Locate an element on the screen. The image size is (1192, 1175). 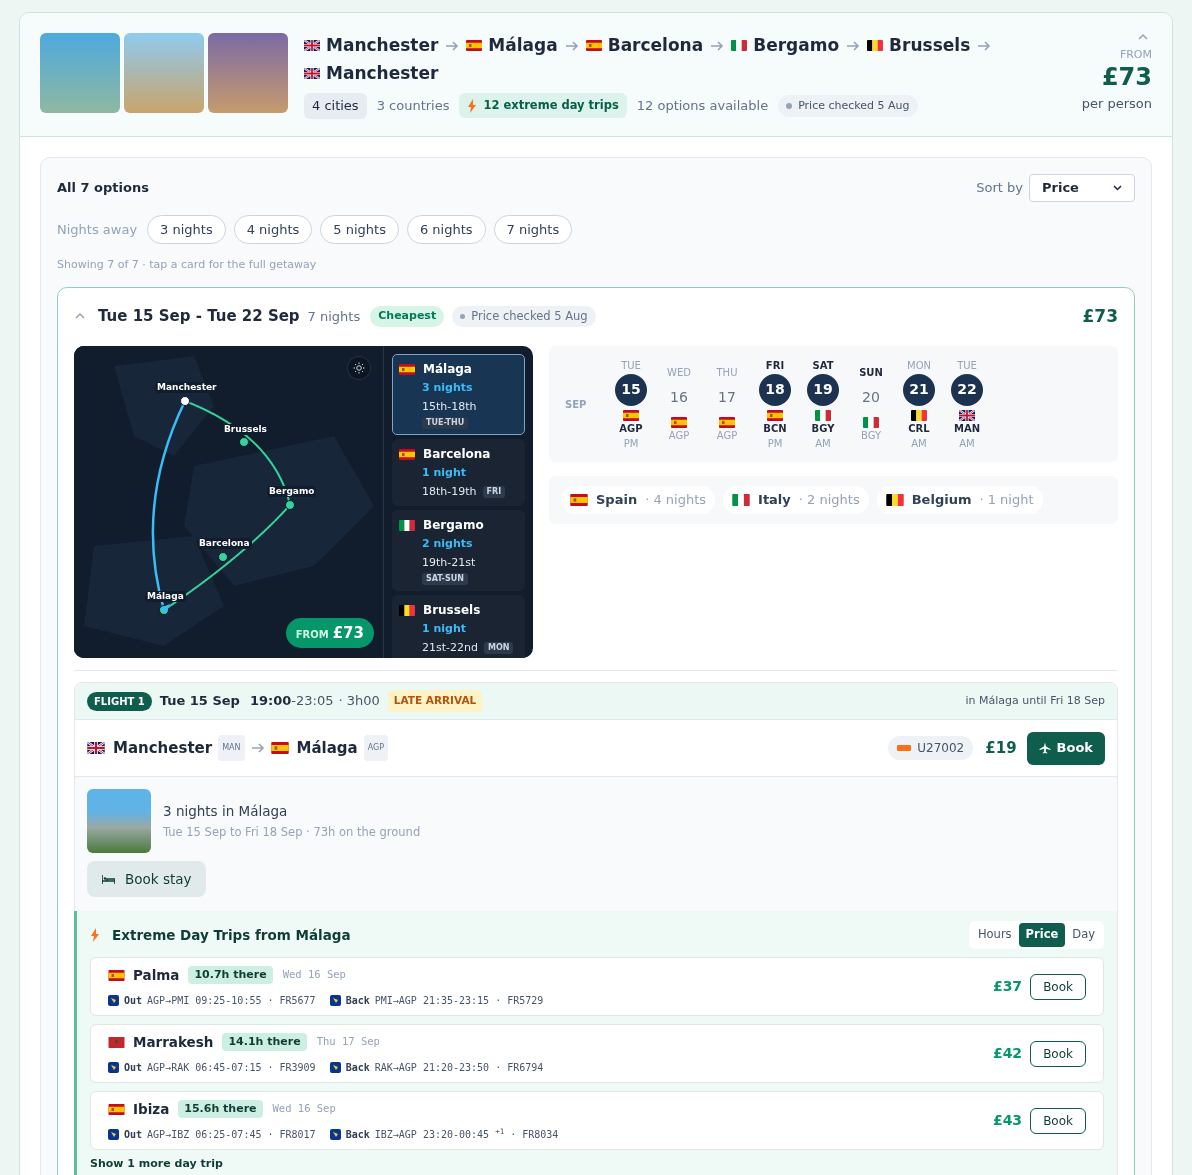
out-flight: AGP→IBZ 06:25-07:45 · FR8017 is located at coordinates (231, 1135).